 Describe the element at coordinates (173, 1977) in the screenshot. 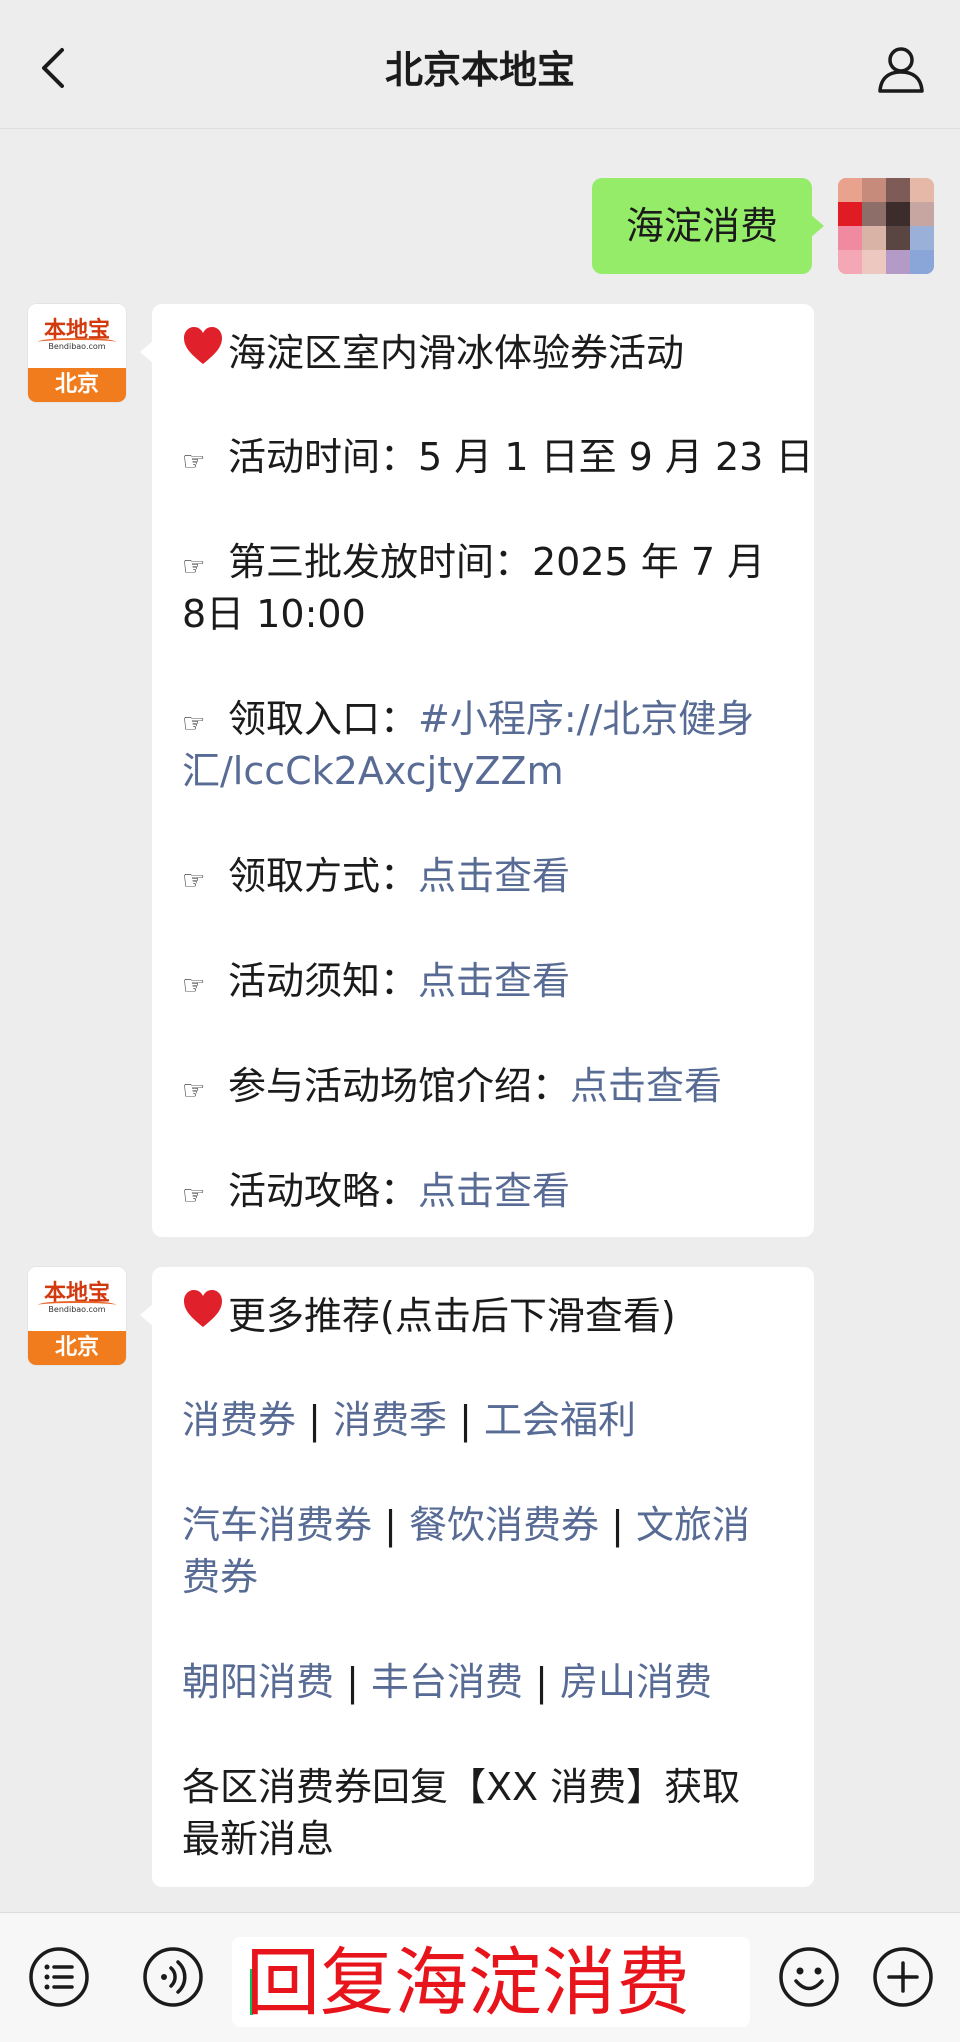

I see `voice-icon` at that location.